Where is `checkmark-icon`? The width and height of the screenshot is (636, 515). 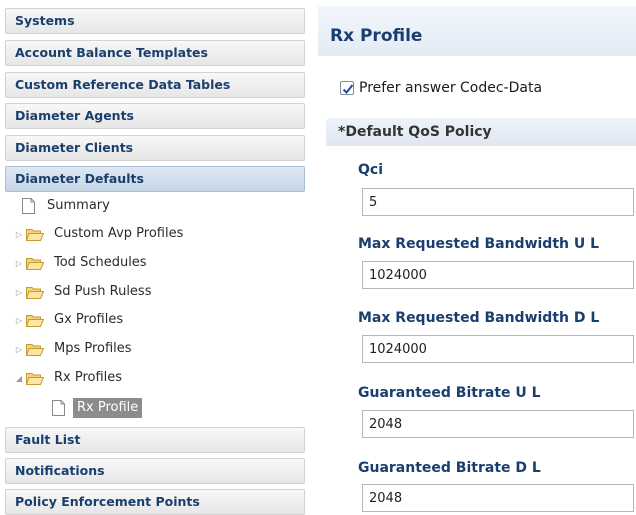
checkmark-icon is located at coordinates (348, 89).